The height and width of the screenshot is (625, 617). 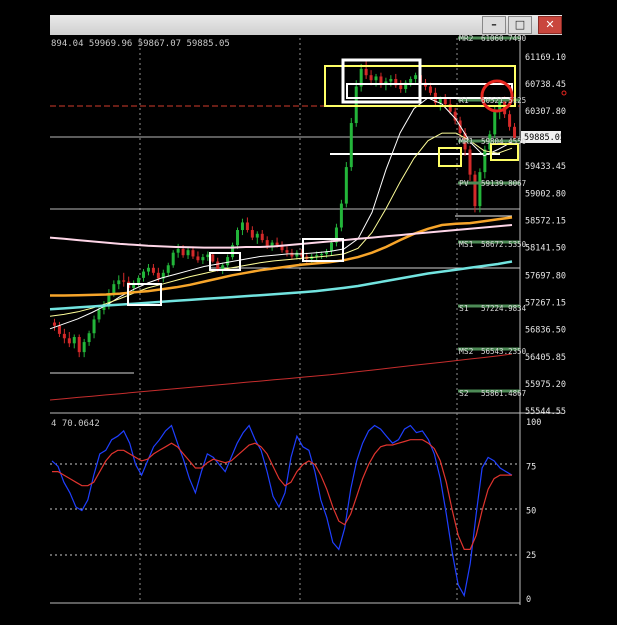 I want to click on oscillator-readout: 4 70.0642, so click(x=75, y=424).